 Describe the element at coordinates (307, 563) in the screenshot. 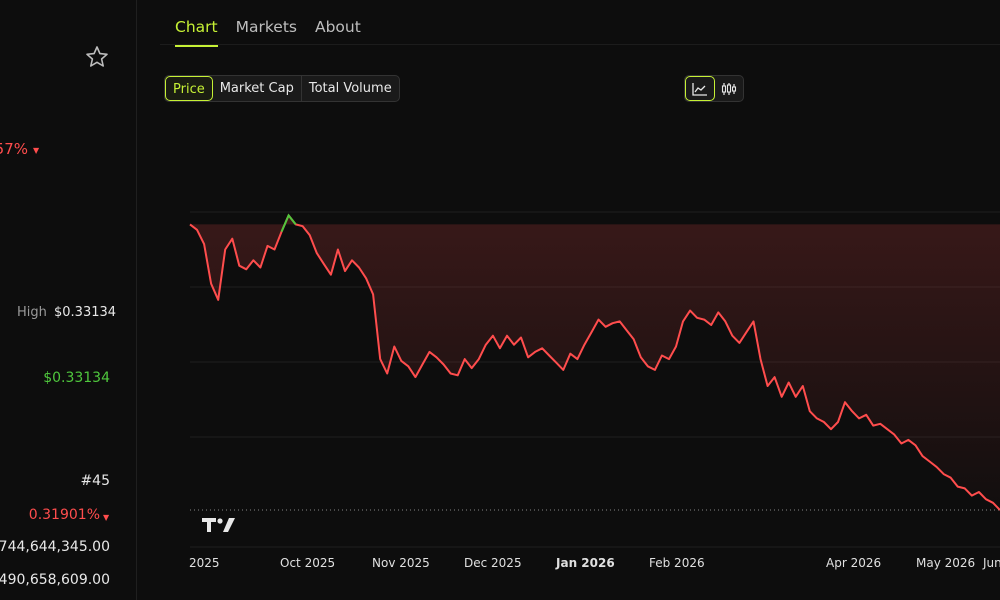

I see `x-tick-label: Oct 2025` at that location.